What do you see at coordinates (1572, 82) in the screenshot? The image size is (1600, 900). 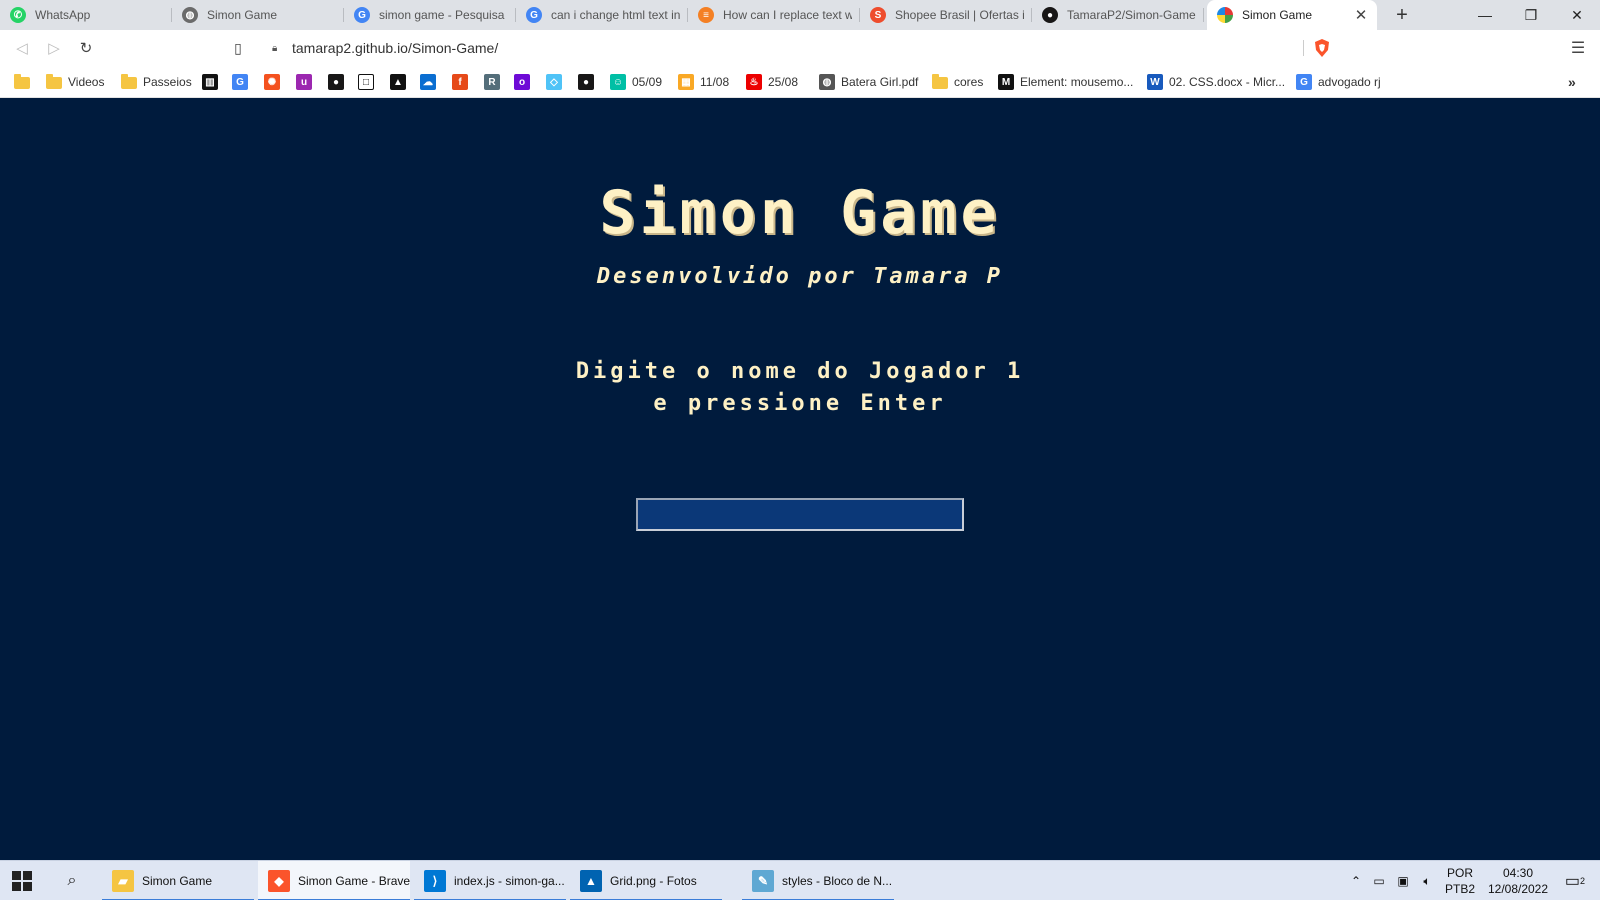 I see `bookmarks-overflow-button: »` at bounding box center [1572, 82].